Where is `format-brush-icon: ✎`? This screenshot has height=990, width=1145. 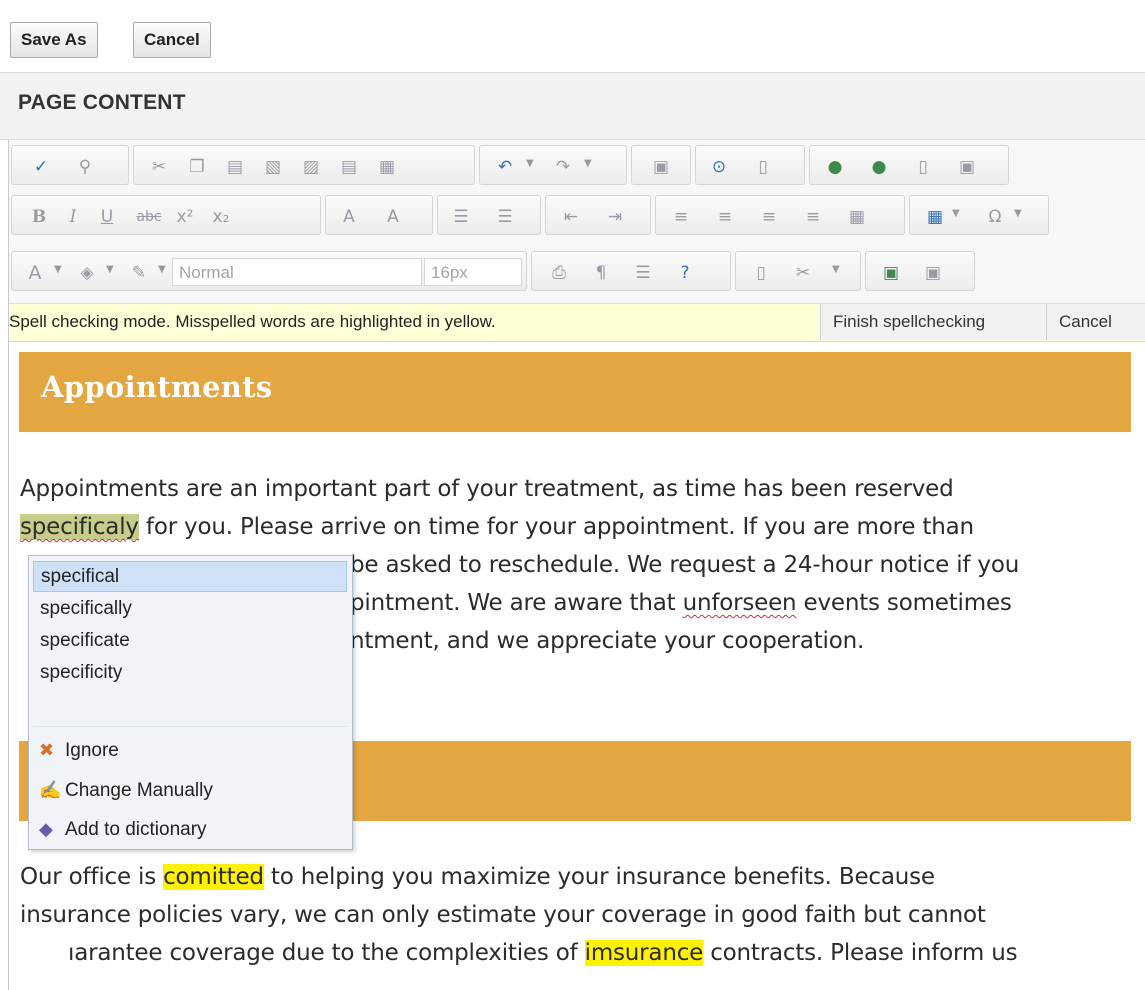
format-brush-icon: ✎ is located at coordinates (139, 273).